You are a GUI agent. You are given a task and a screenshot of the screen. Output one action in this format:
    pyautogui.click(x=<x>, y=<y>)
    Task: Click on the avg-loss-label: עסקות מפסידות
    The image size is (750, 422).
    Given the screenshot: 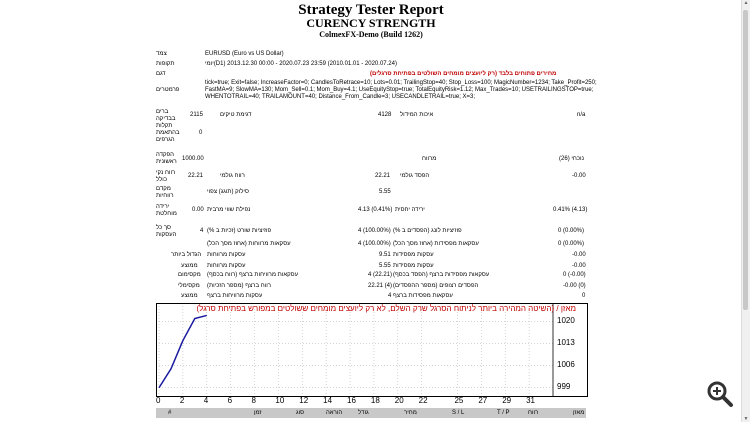 What is the action you would take?
    pyautogui.click(x=413, y=266)
    